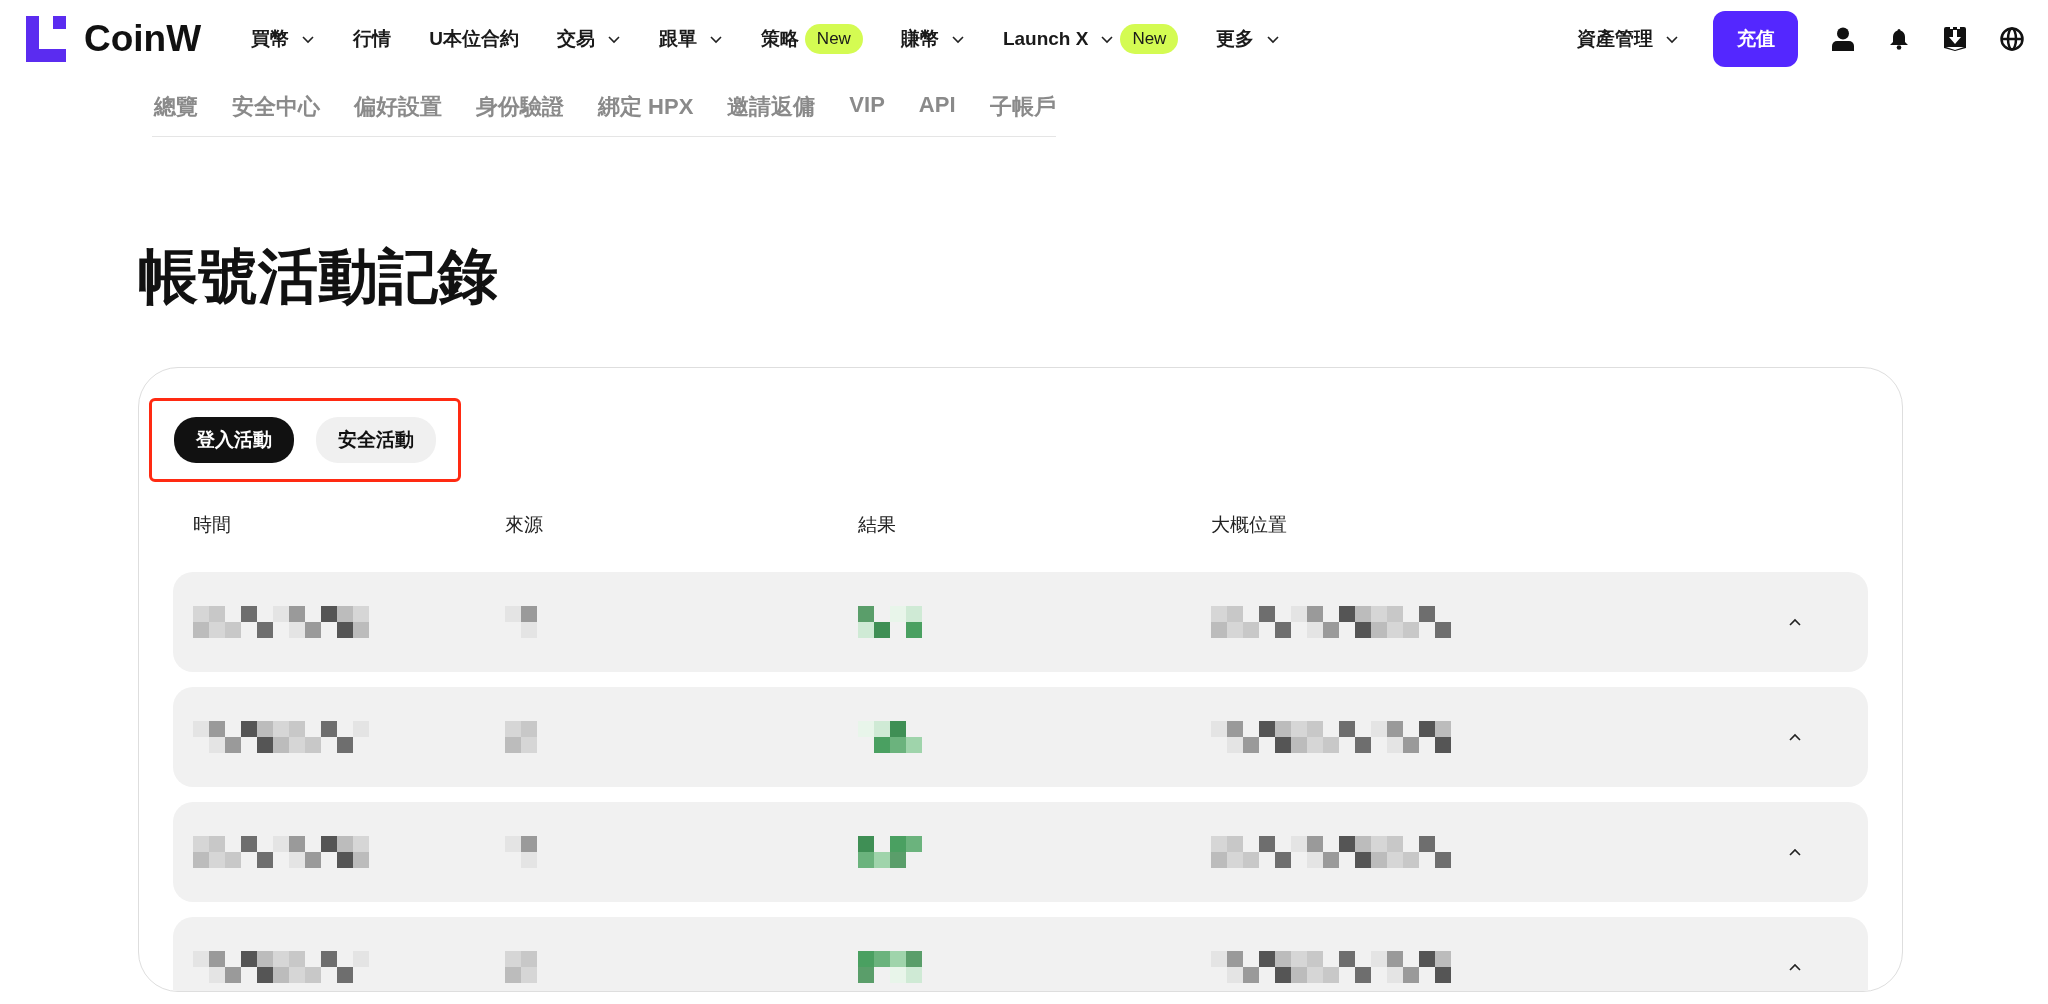  What do you see at coordinates (143, 39) in the screenshot?
I see `logo-text: CoinW` at bounding box center [143, 39].